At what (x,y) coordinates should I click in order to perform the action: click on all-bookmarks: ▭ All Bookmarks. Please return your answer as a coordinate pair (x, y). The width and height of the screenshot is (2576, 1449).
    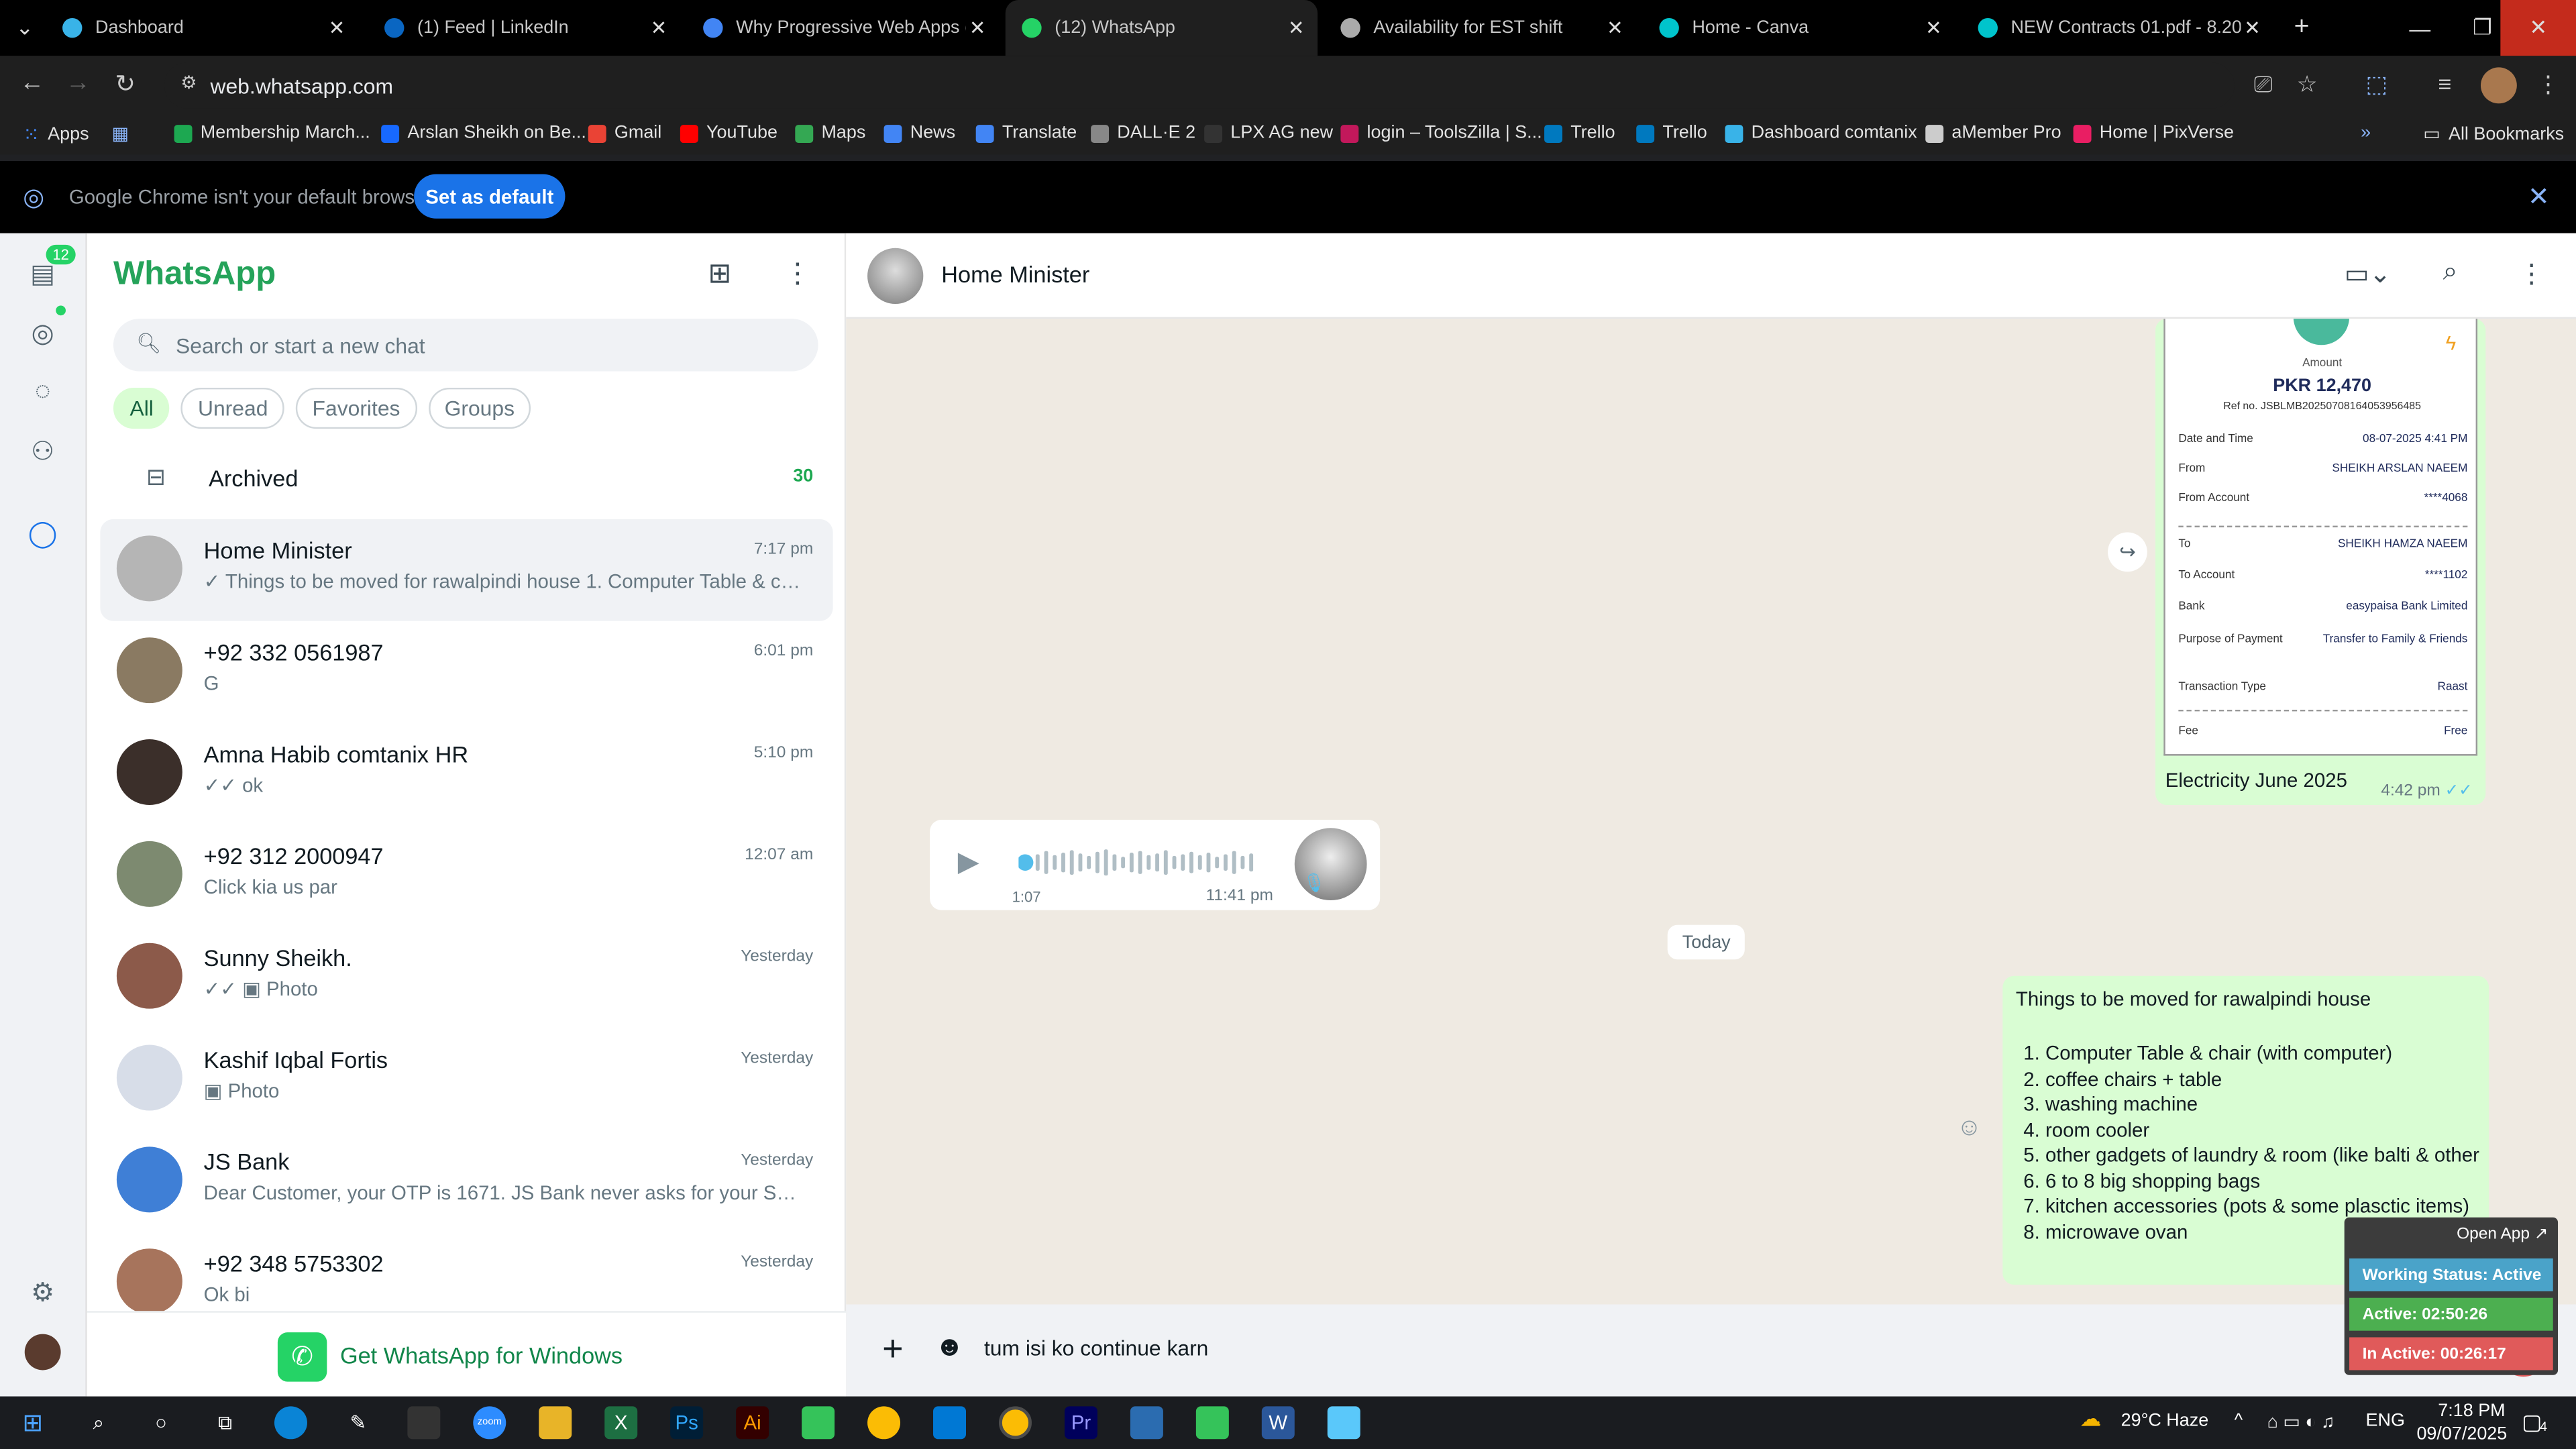
    Looking at the image, I should click on (2493, 134).